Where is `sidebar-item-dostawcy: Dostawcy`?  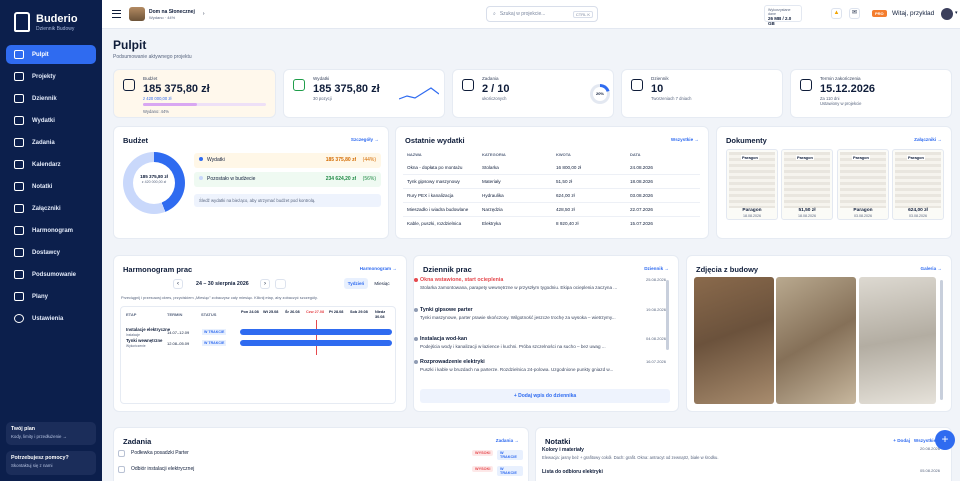 sidebar-item-dostawcy: Dostawcy is located at coordinates (51, 252).